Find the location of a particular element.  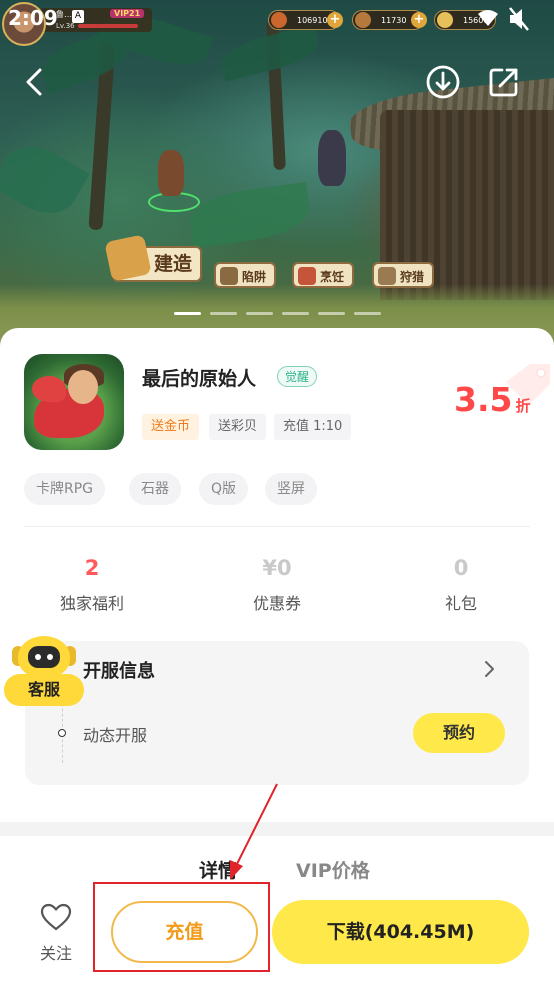

status-time: 2:09 is located at coordinates (33, 18).